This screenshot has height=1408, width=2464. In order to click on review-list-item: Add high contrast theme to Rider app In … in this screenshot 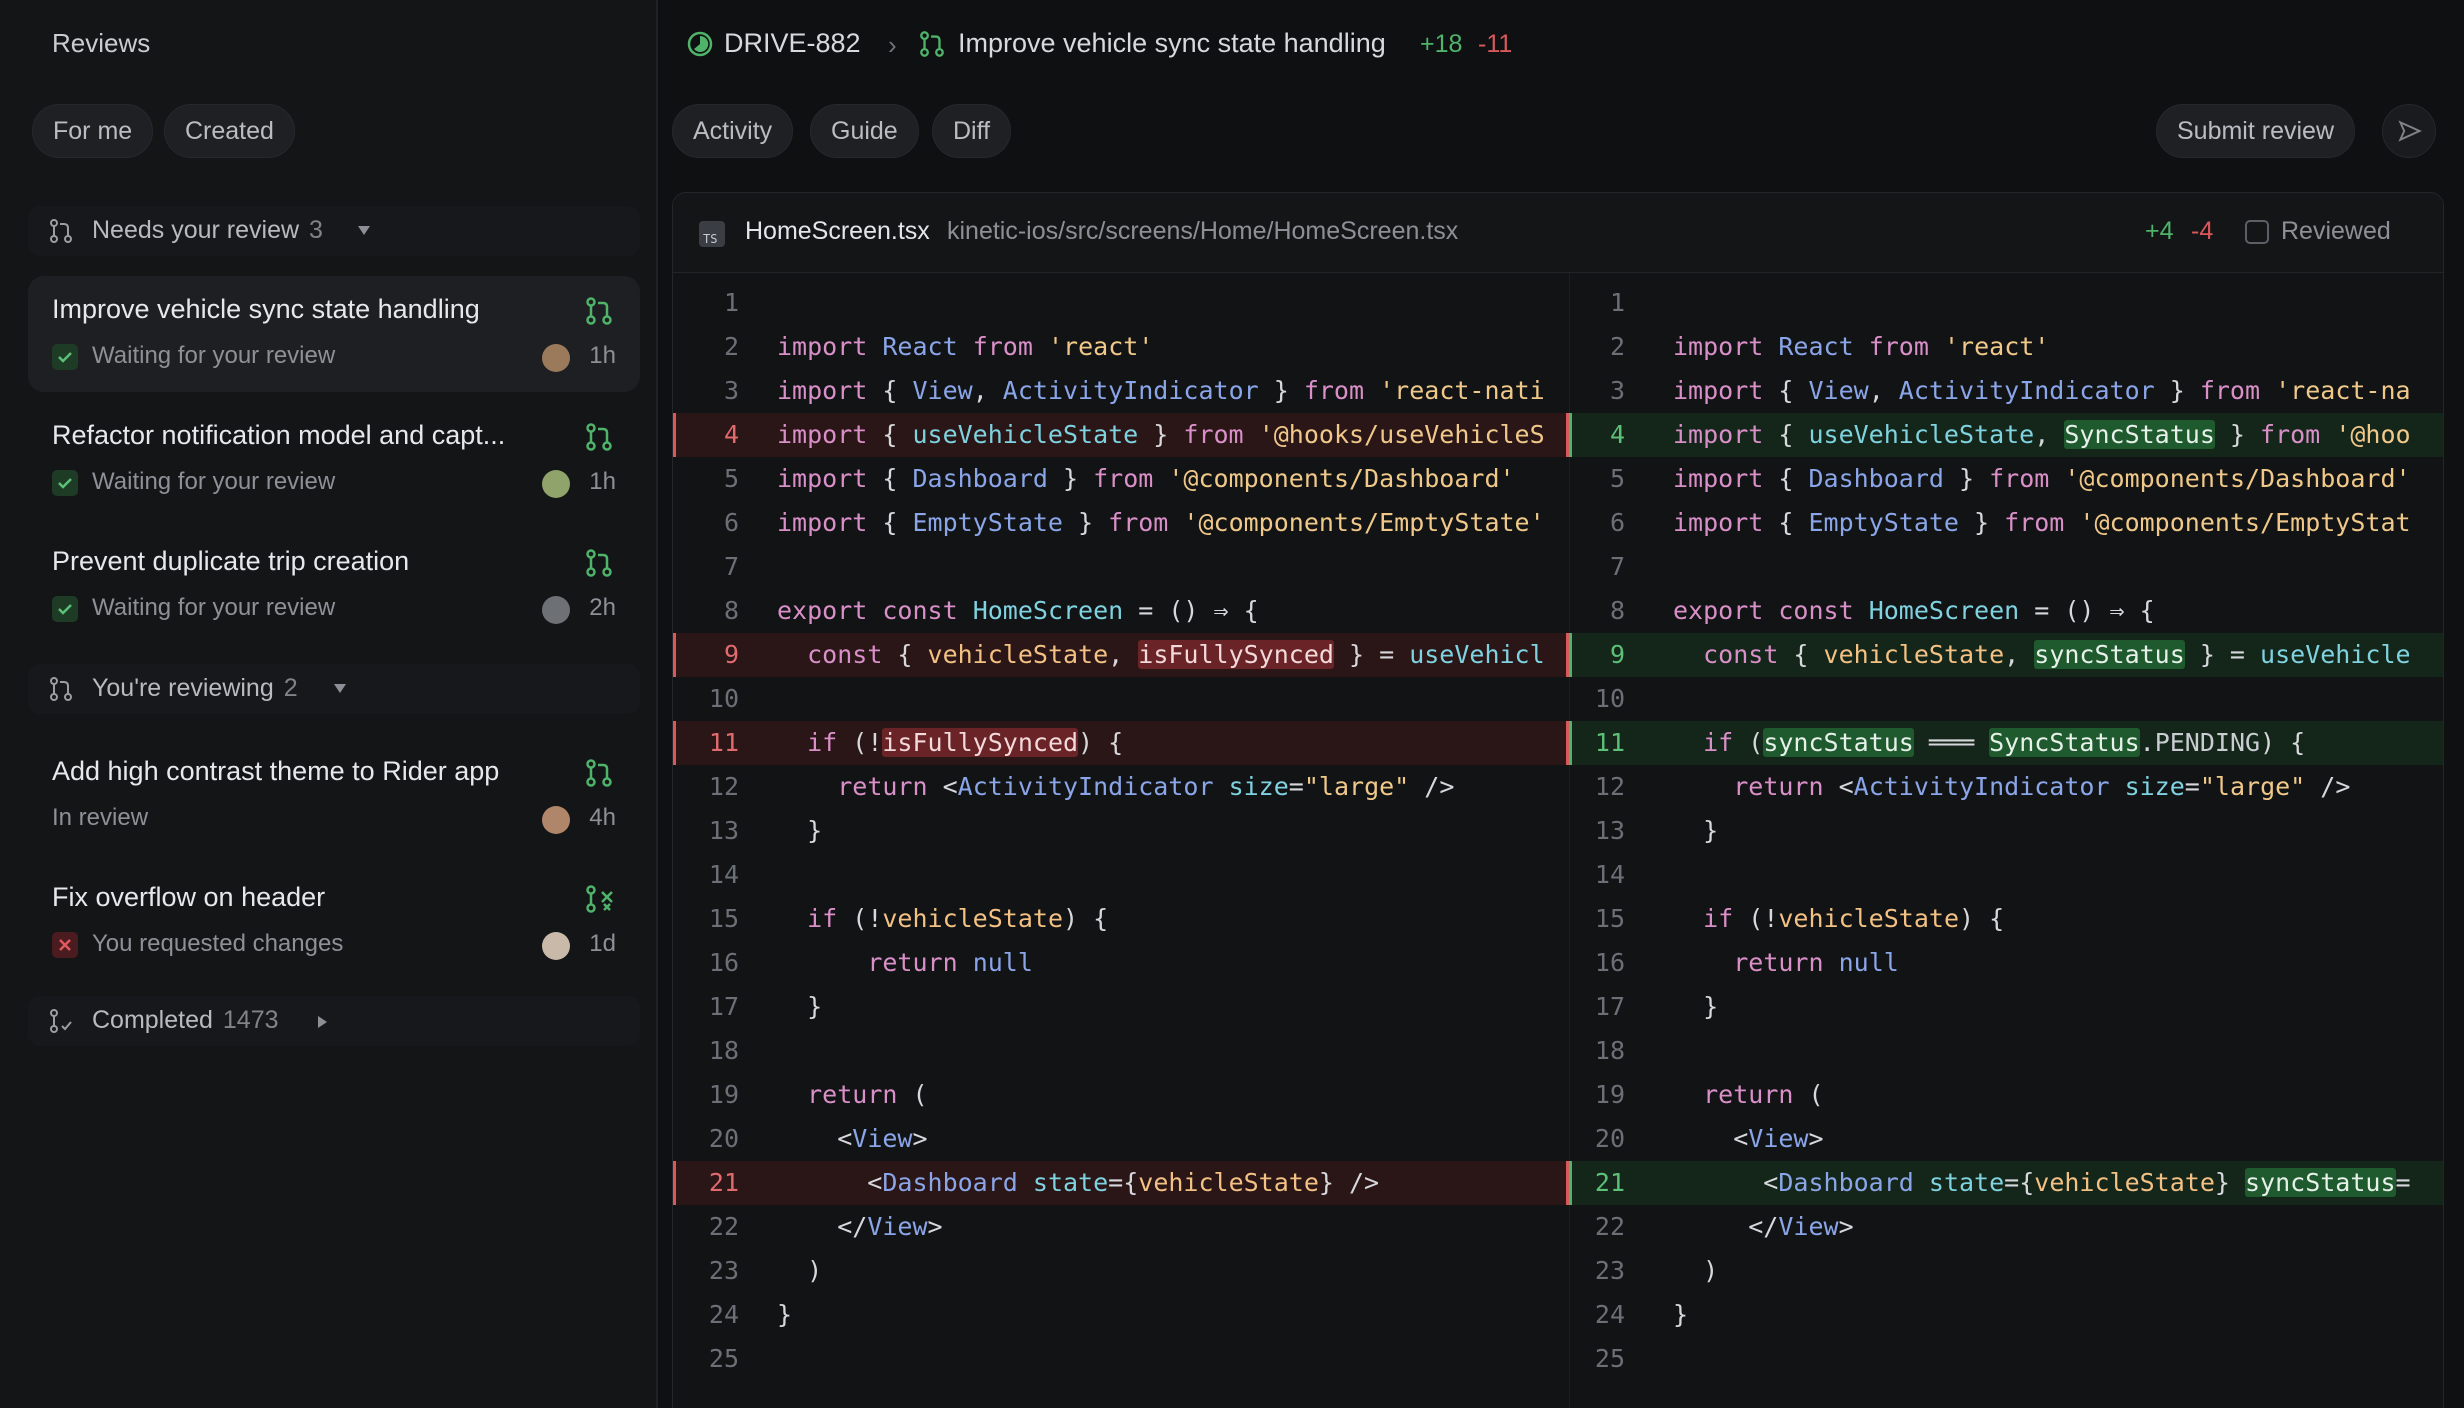, I will do `click(334, 796)`.